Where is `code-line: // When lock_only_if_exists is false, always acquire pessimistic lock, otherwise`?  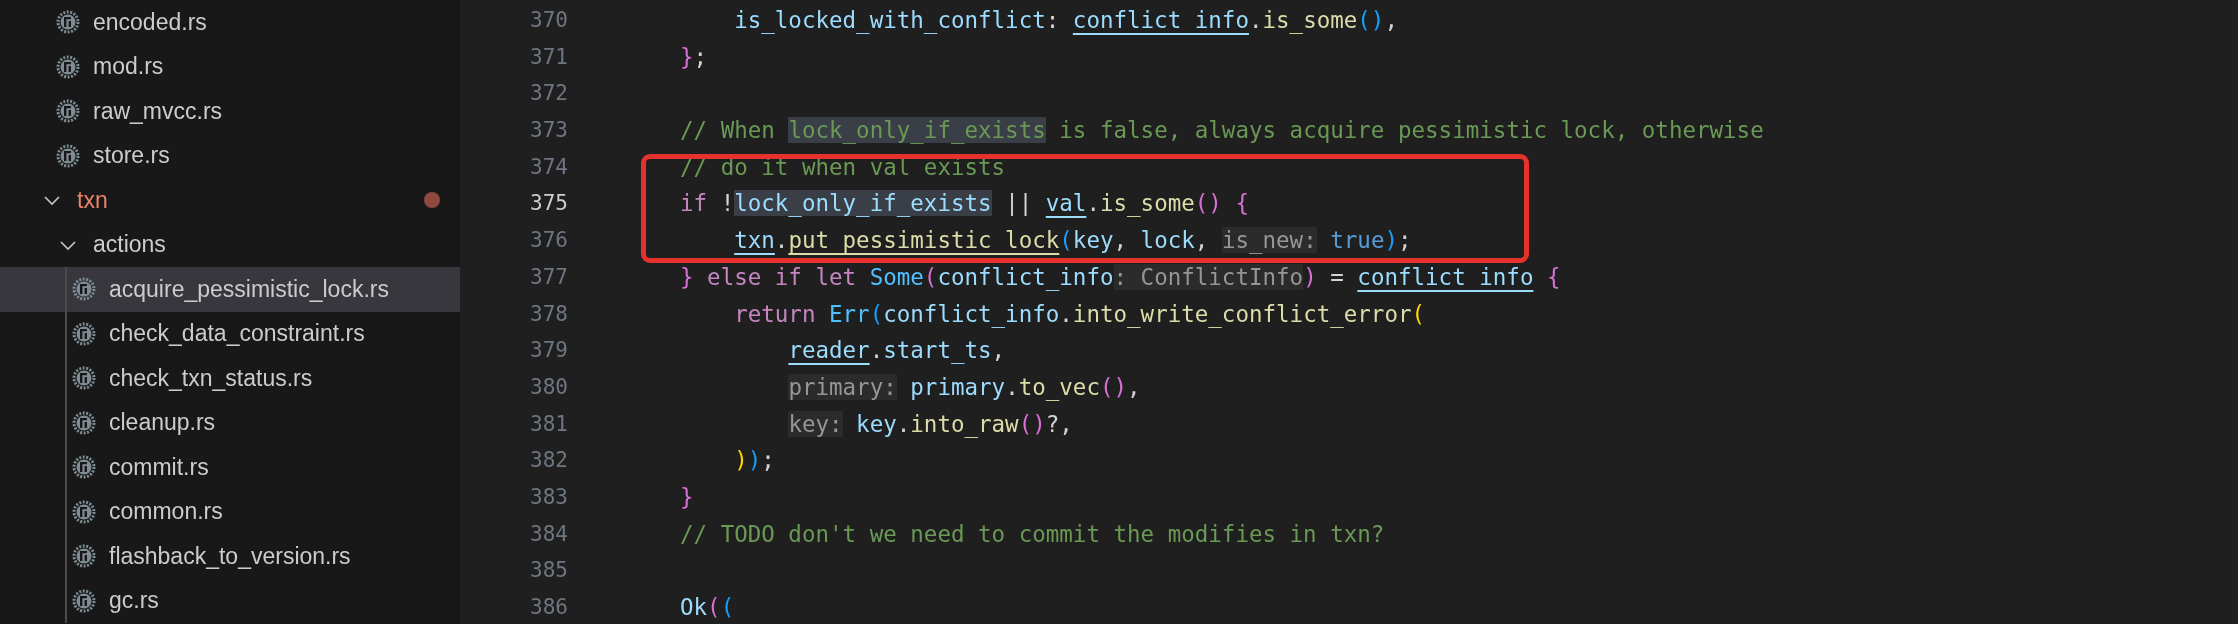 code-line: // When lock_only_if_exists is false, always acquire pessimistic lock, otherwise is located at coordinates (1222, 130).